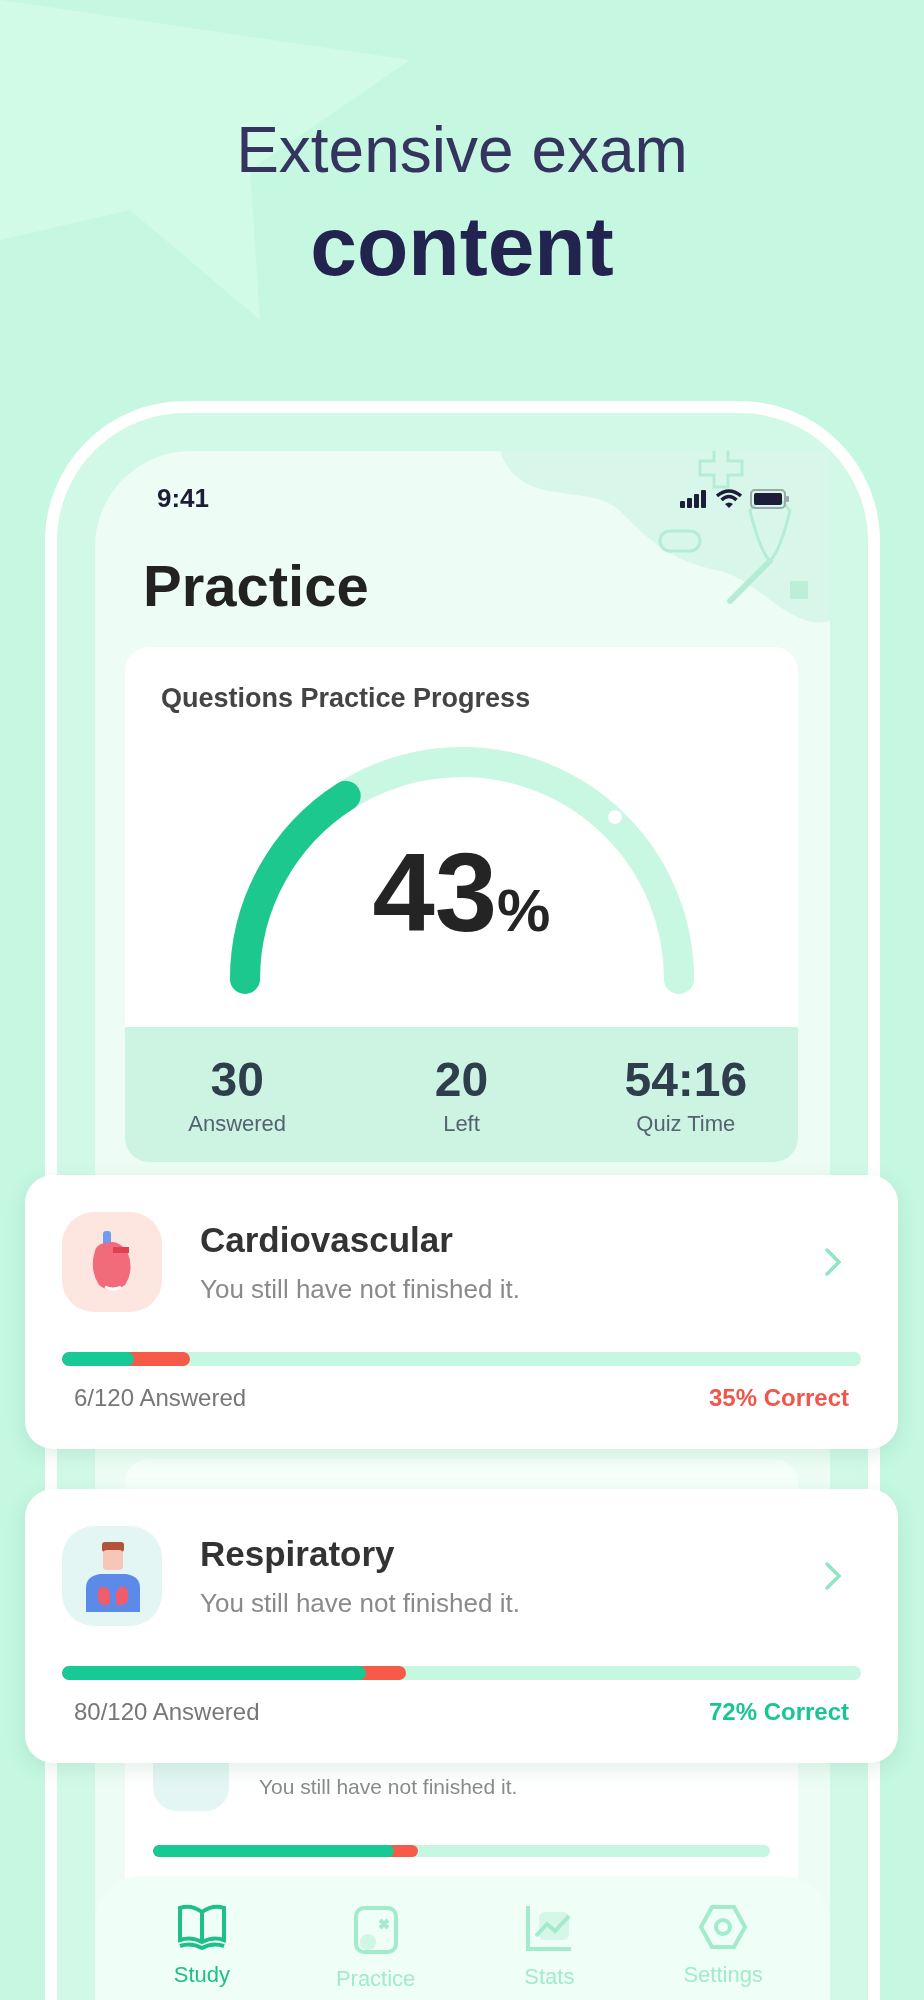 The height and width of the screenshot is (2000, 924). What do you see at coordinates (183, 498) in the screenshot?
I see `status-time: 9:41` at bounding box center [183, 498].